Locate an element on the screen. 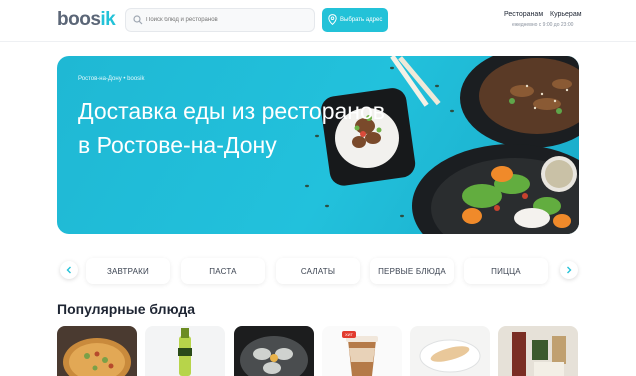  logo-accent: ik is located at coordinates (108, 19).